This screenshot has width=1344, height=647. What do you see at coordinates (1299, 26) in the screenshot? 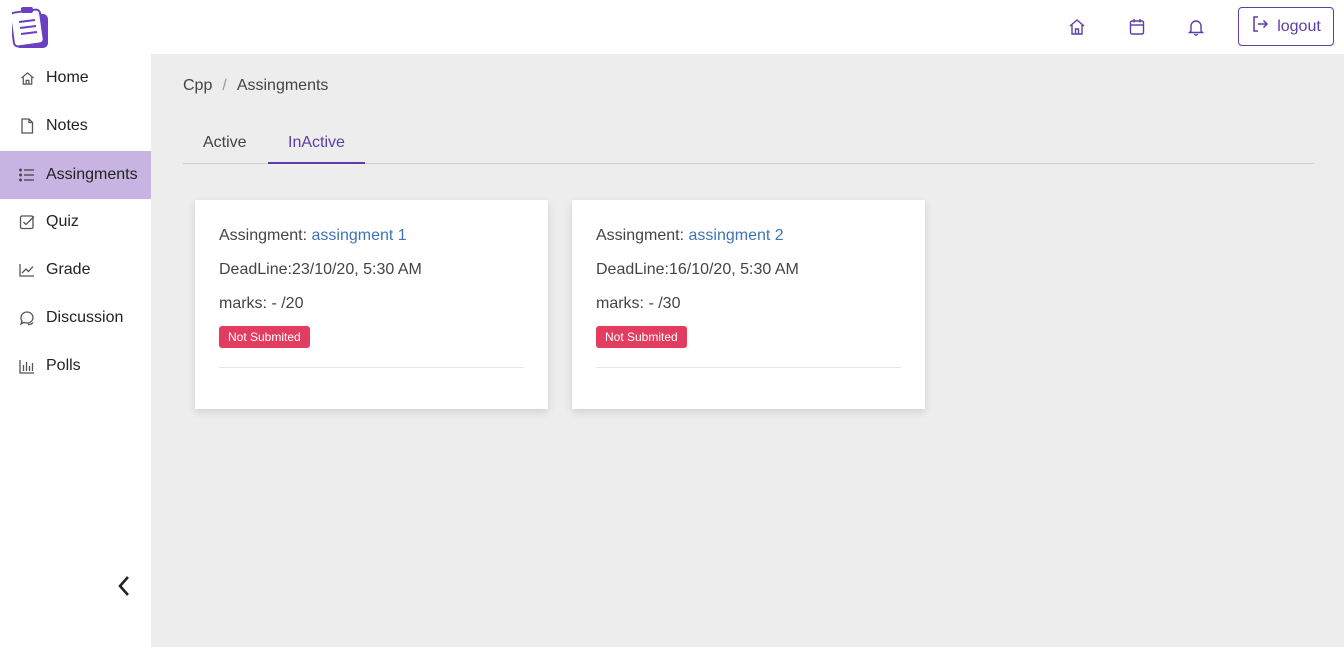
I see `logout-label: logout` at bounding box center [1299, 26].